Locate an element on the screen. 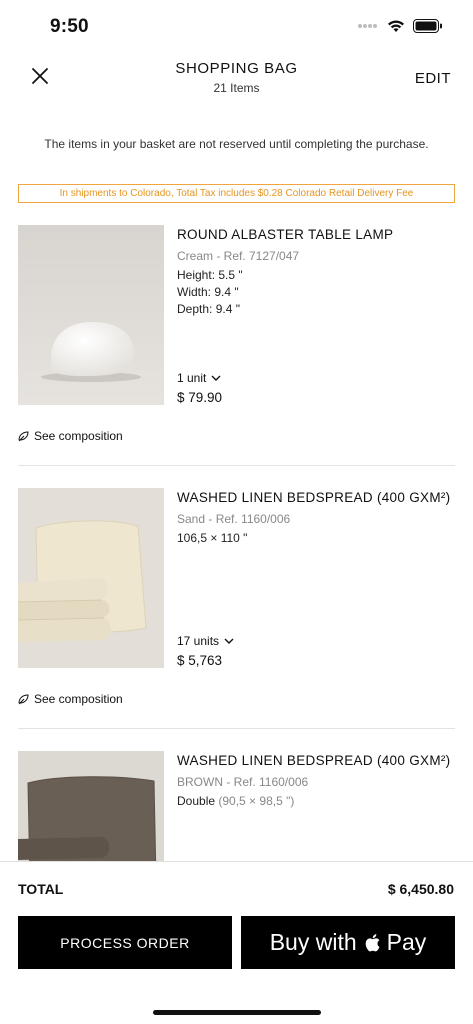 Image resolution: width=473 pixels, height=1024 pixels. product-price: $ 79.90 is located at coordinates (200, 397).